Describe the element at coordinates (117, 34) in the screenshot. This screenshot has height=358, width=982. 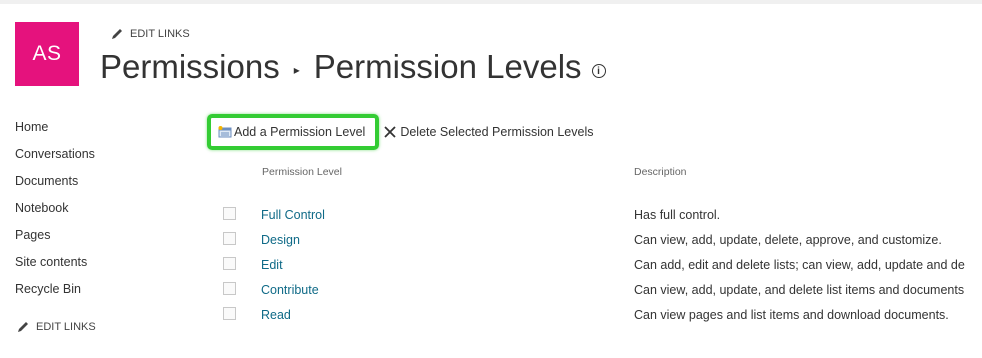
I see `pencil-icon` at that location.